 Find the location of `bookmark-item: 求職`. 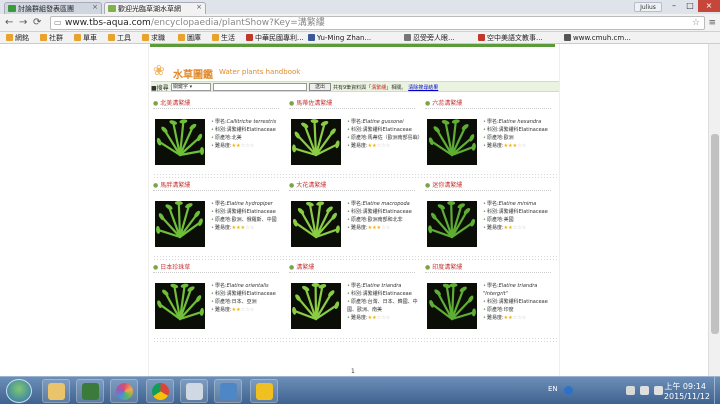

bookmark-item: 求職 is located at coordinates (153, 38).